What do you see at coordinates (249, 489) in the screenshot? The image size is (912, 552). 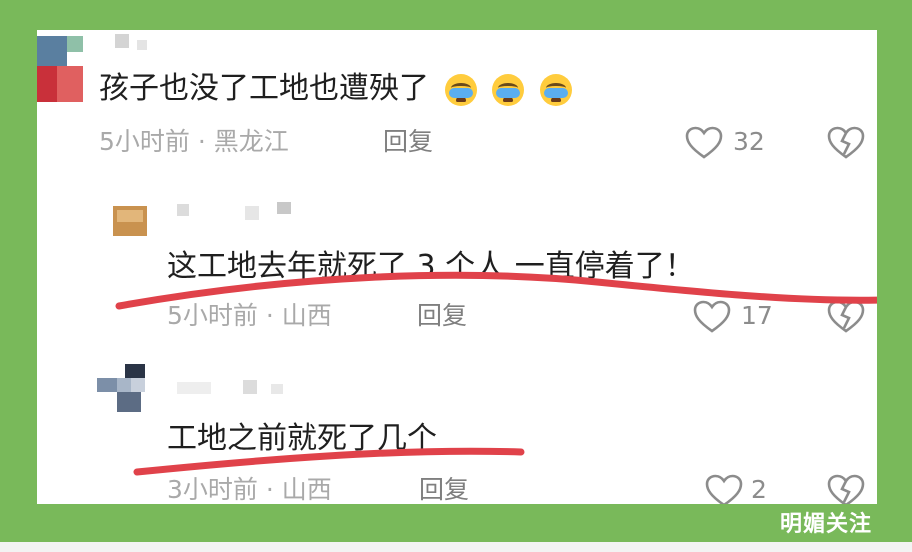 I see `comment-time-location: 3小时前 · 山西` at bounding box center [249, 489].